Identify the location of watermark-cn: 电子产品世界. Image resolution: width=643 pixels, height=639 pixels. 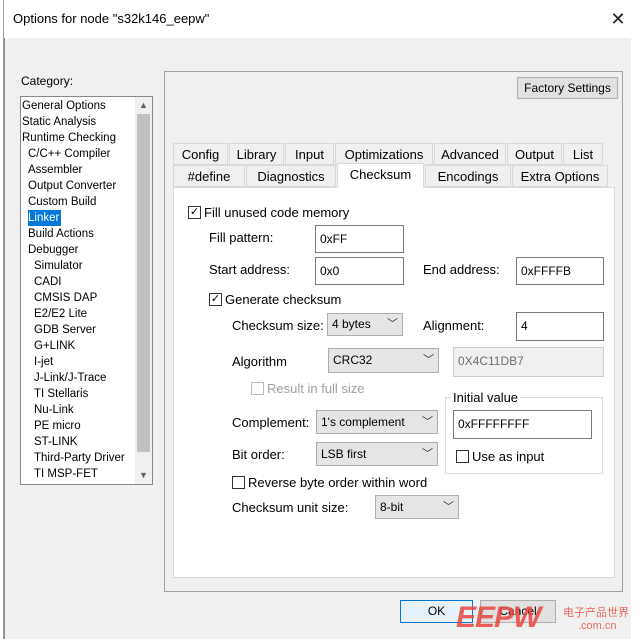
(596, 613).